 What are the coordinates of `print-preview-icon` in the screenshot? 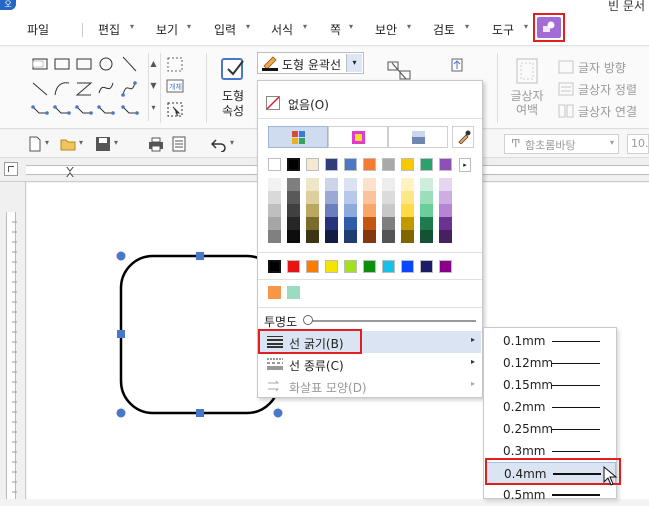 It's located at (179, 144).